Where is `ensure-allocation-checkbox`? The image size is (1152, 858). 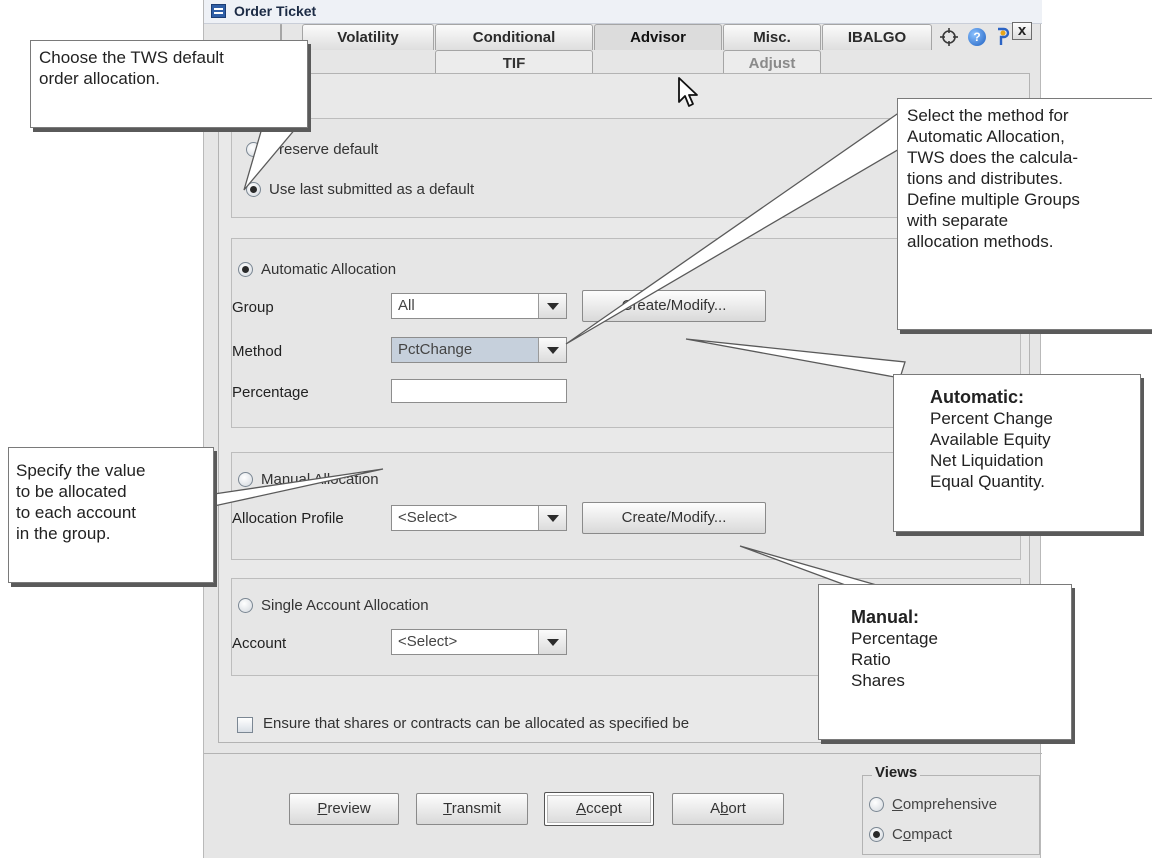 ensure-allocation-checkbox is located at coordinates (245, 725).